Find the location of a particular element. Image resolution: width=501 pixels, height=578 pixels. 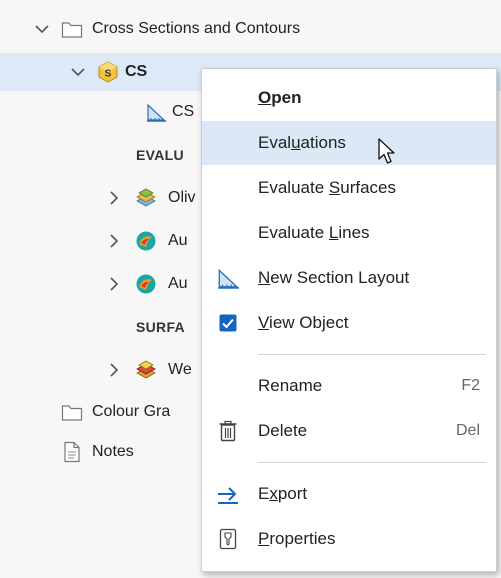

tree-group-label: EVALU is located at coordinates (160, 155).